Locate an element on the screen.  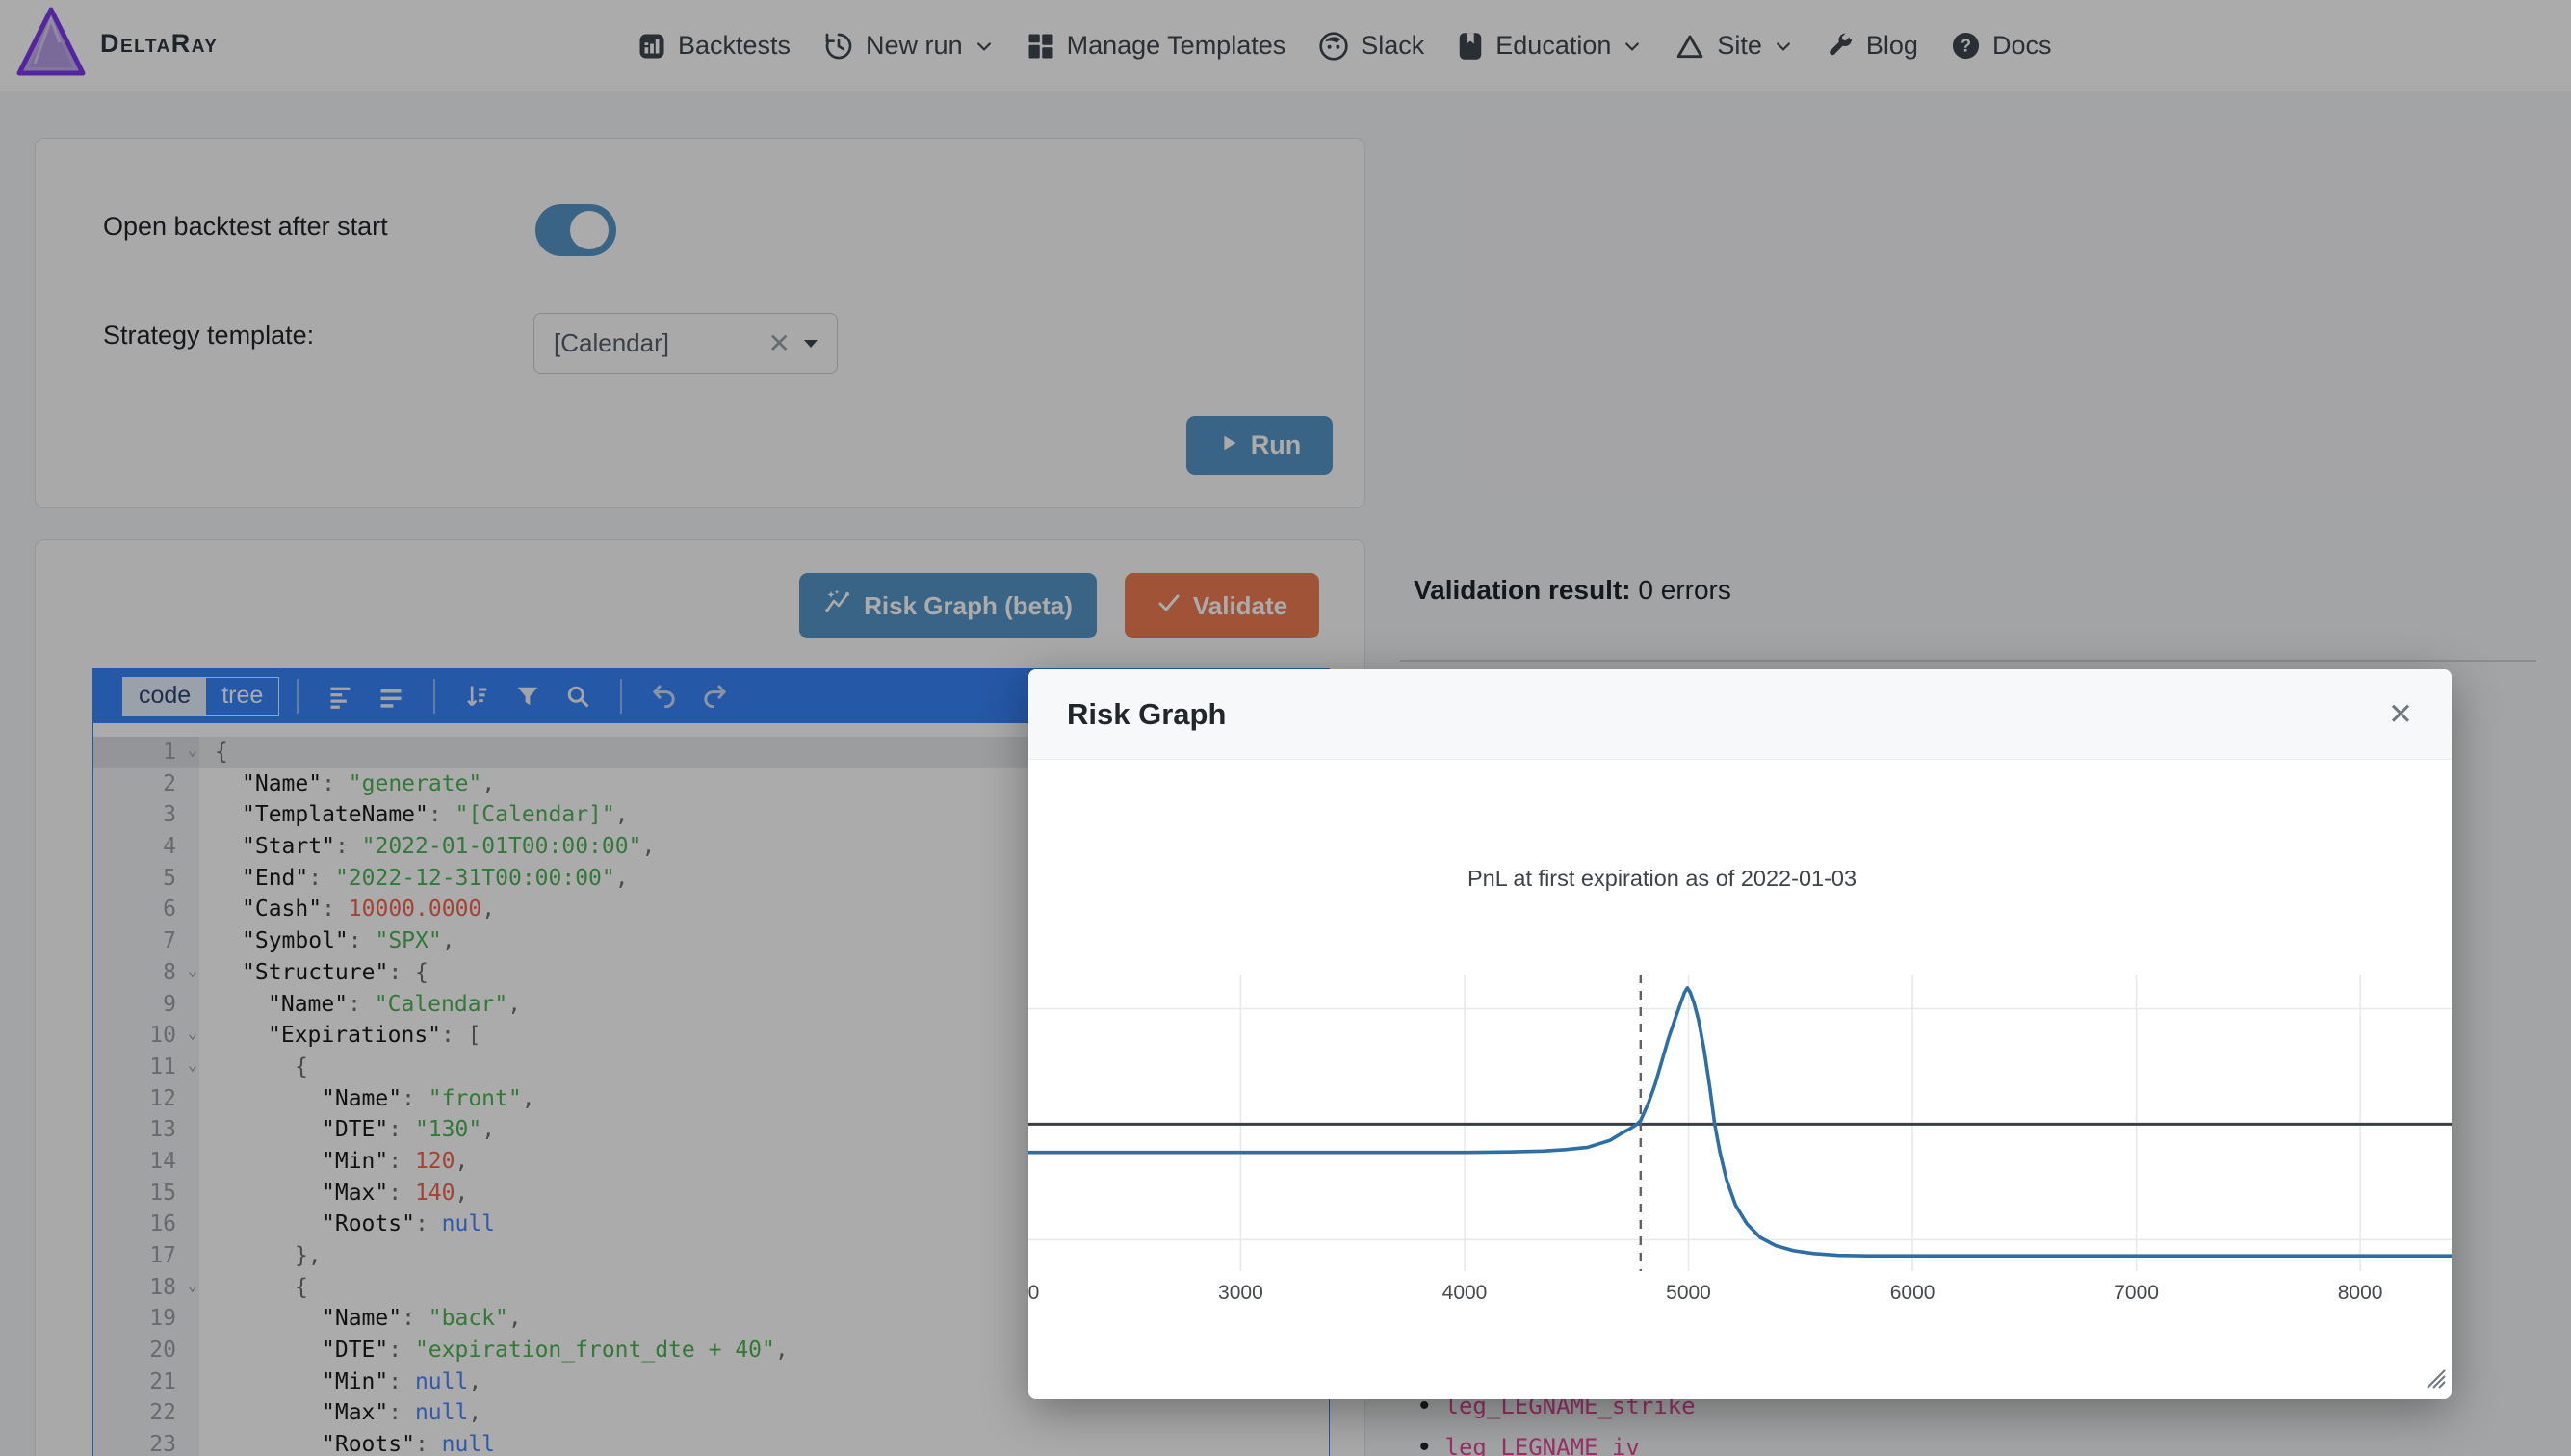
svg-text:PnL at first expiration as of: PnL at first expiration as of 2022-01-03 is located at coordinates (1662, 879).